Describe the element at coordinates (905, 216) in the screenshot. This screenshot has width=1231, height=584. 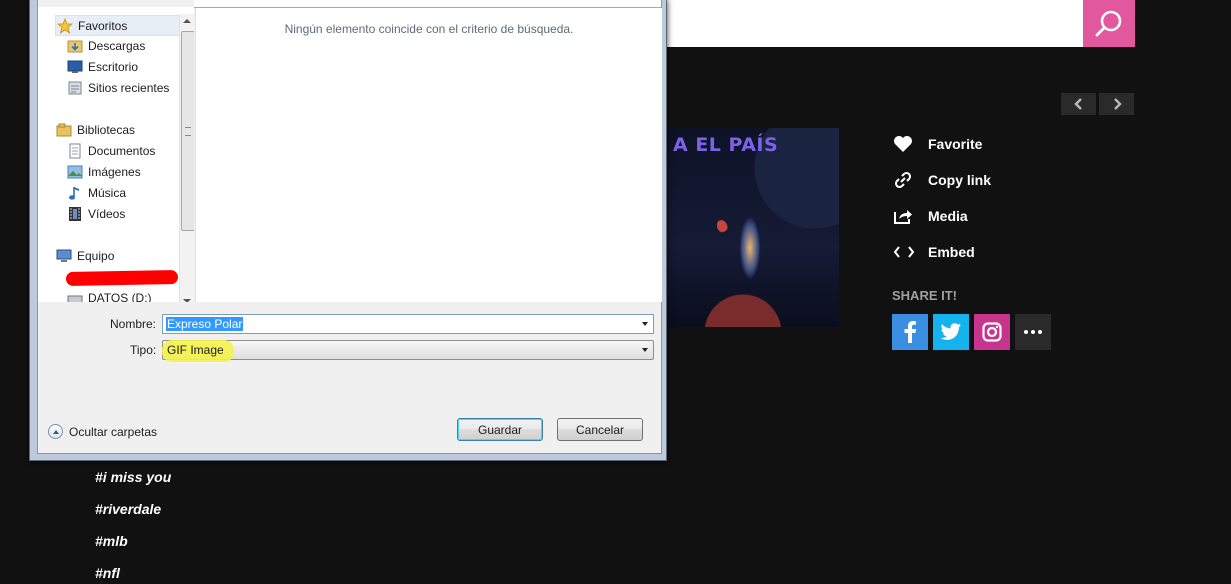
I see `share-media-icon` at that location.